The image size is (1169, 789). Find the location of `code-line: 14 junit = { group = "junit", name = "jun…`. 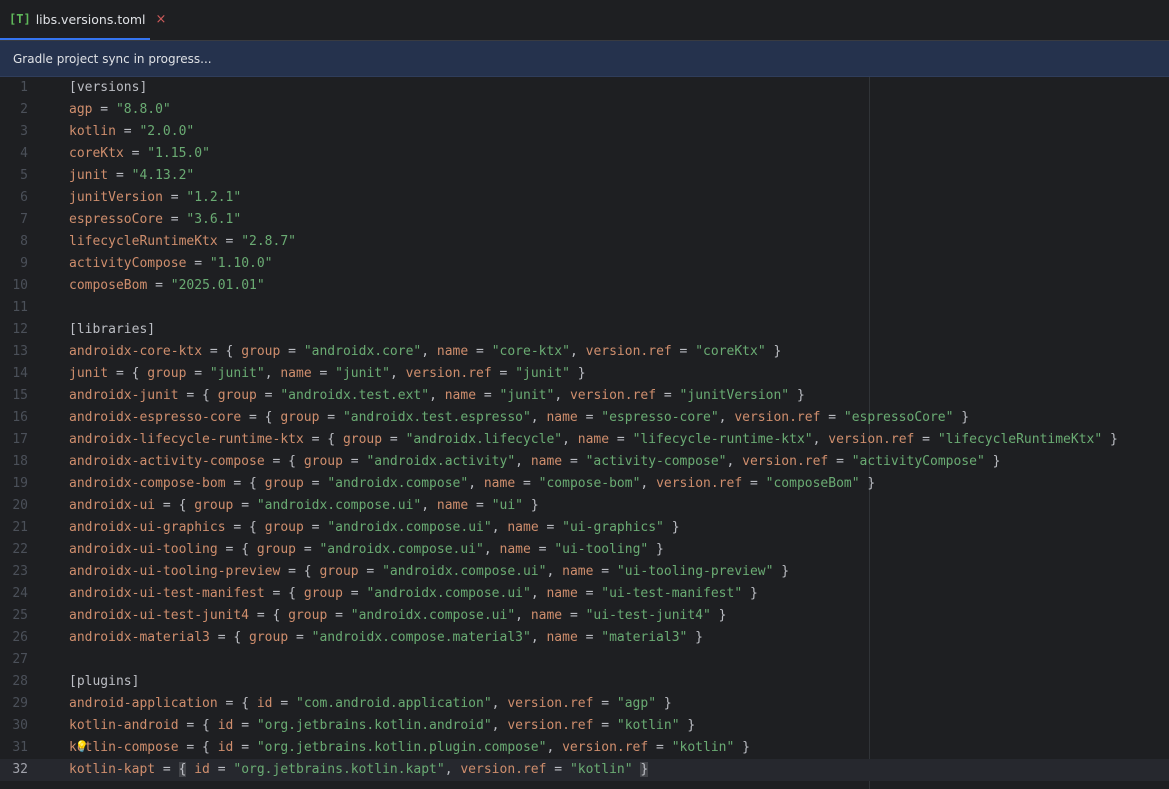

code-line: 14 junit = { group = "junit", name = "jun… is located at coordinates (584, 374).